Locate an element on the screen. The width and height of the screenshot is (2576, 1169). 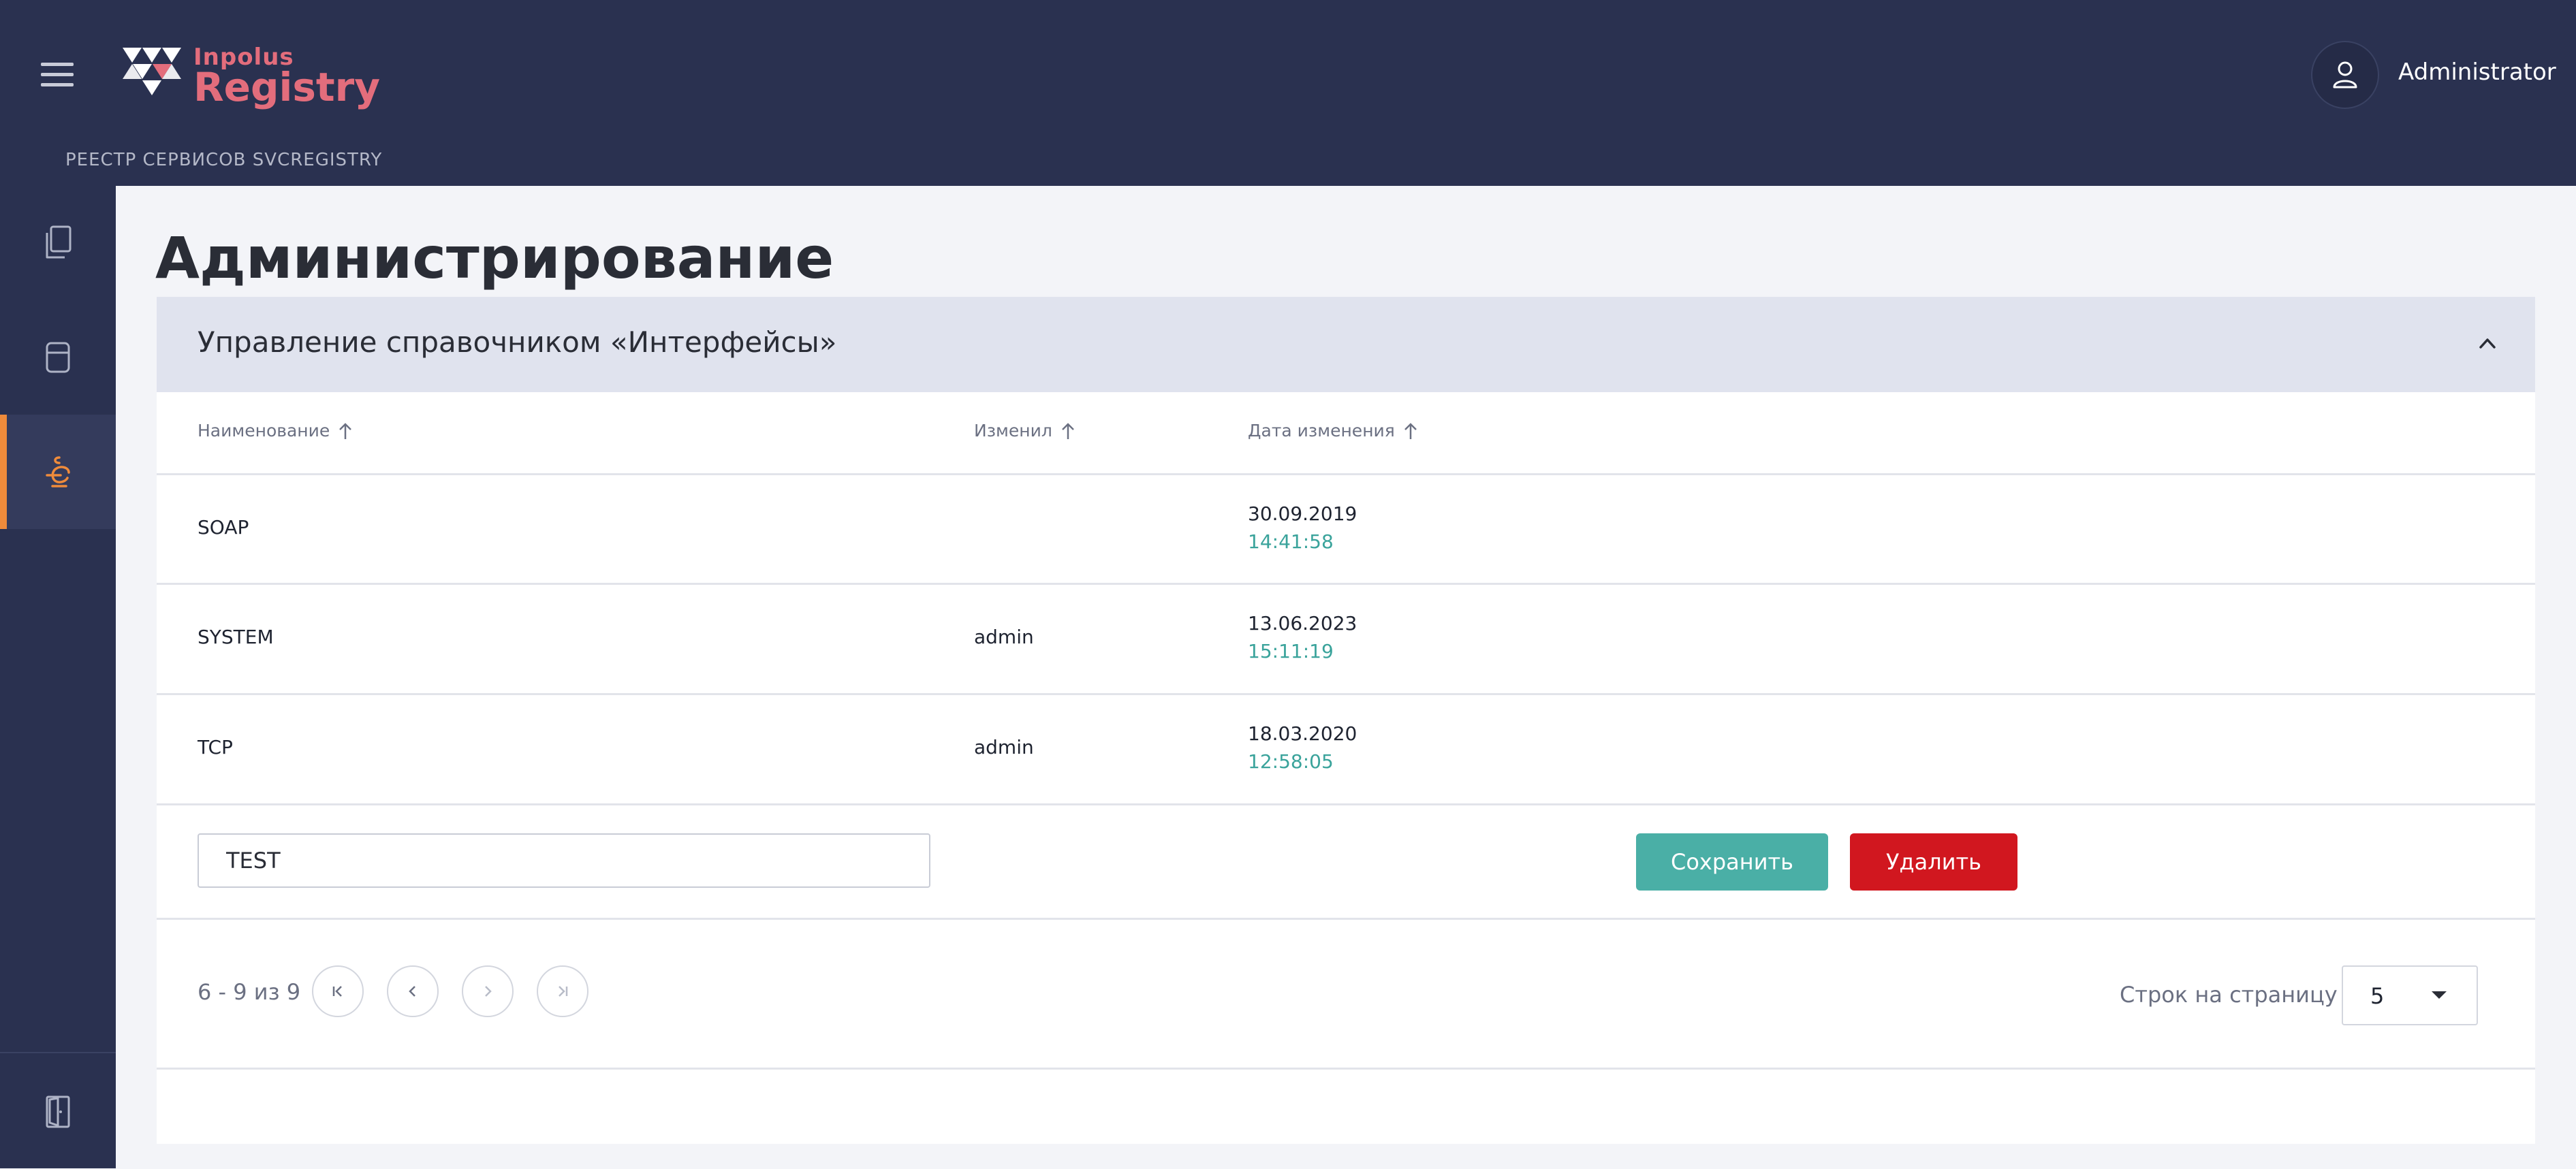
menu-icon is located at coordinates (57, 76).